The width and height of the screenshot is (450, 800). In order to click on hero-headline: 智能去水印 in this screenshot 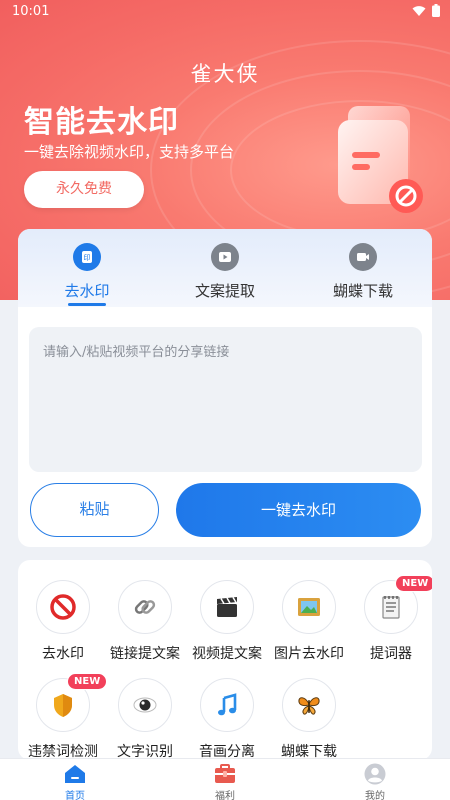, I will do `click(101, 122)`.